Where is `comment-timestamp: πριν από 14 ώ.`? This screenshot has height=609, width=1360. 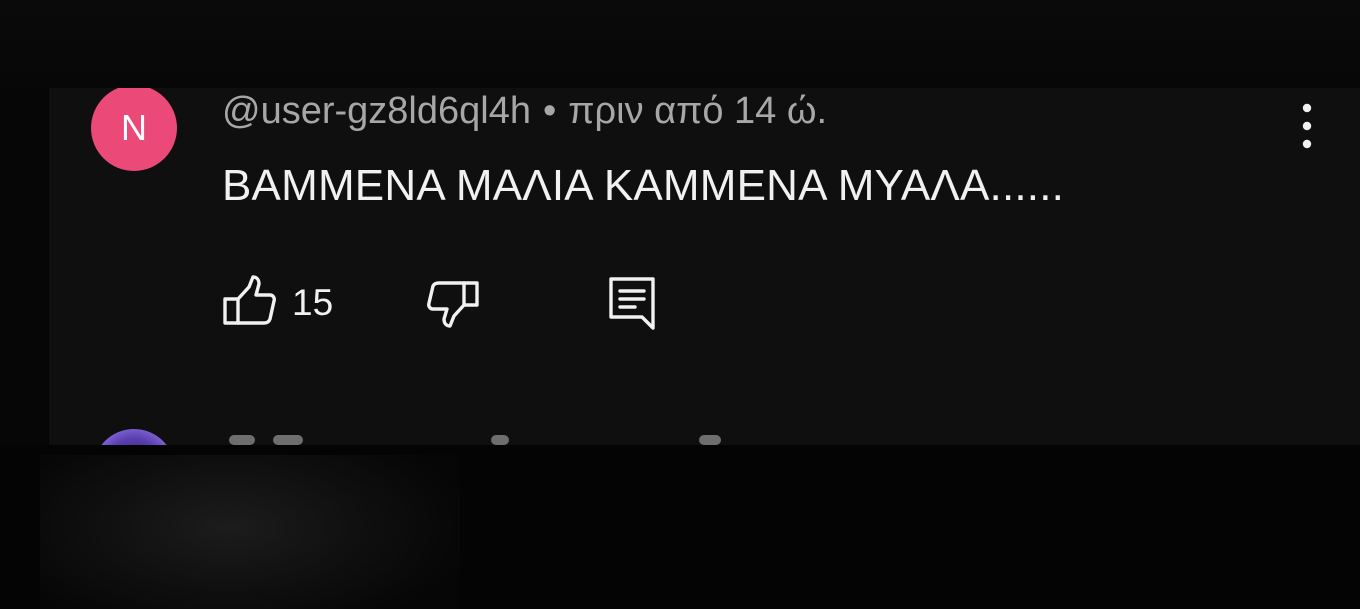 comment-timestamp: πριν από 14 ώ. is located at coordinates (697, 111).